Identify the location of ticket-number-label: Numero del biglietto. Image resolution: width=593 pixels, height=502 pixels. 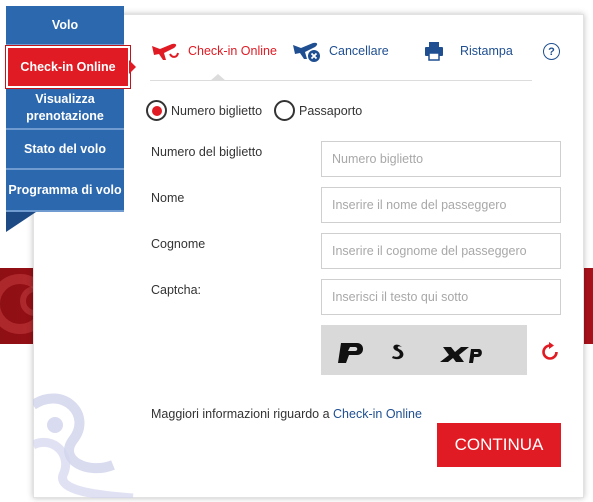
(207, 152).